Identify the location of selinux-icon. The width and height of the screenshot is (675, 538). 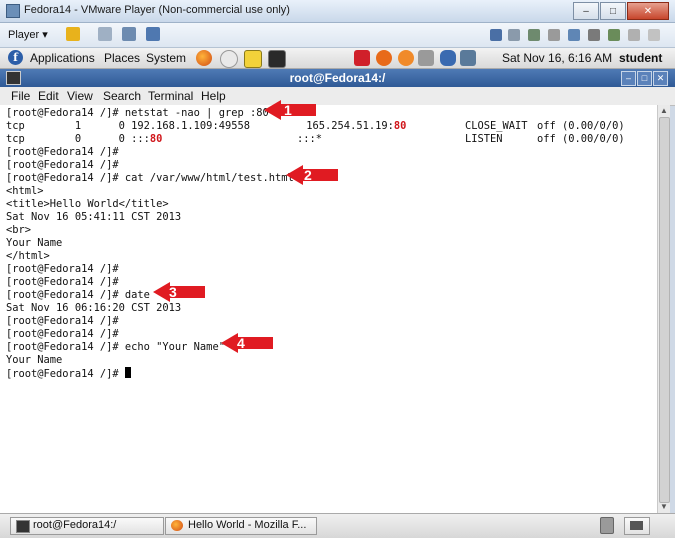
(406, 58).